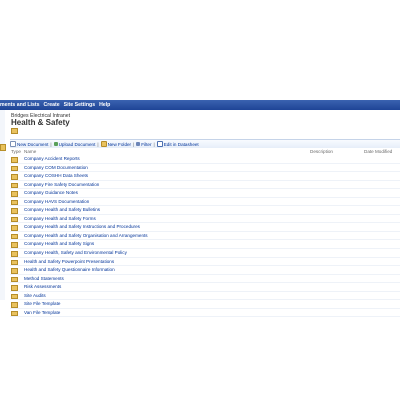 The height and width of the screenshot is (400, 400). What do you see at coordinates (205, 296) in the screenshot?
I see `list-item: Site Audits` at bounding box center [205, 296].